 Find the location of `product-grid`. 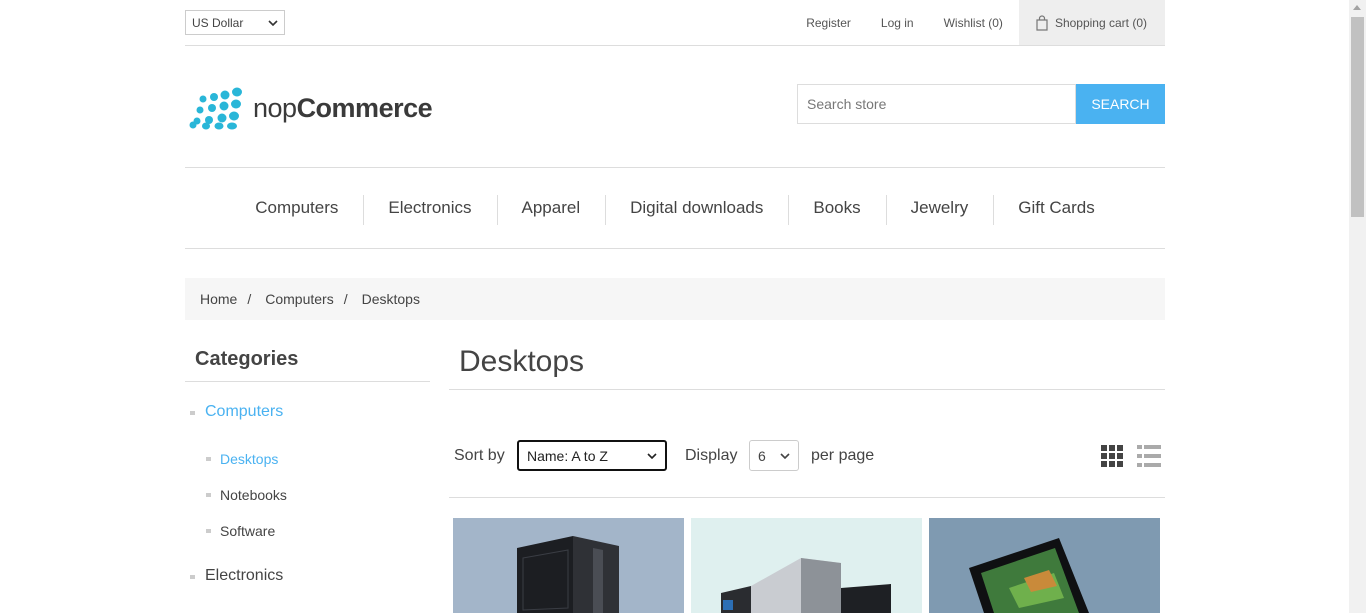

product-grid is located at coordinates (806, 565).